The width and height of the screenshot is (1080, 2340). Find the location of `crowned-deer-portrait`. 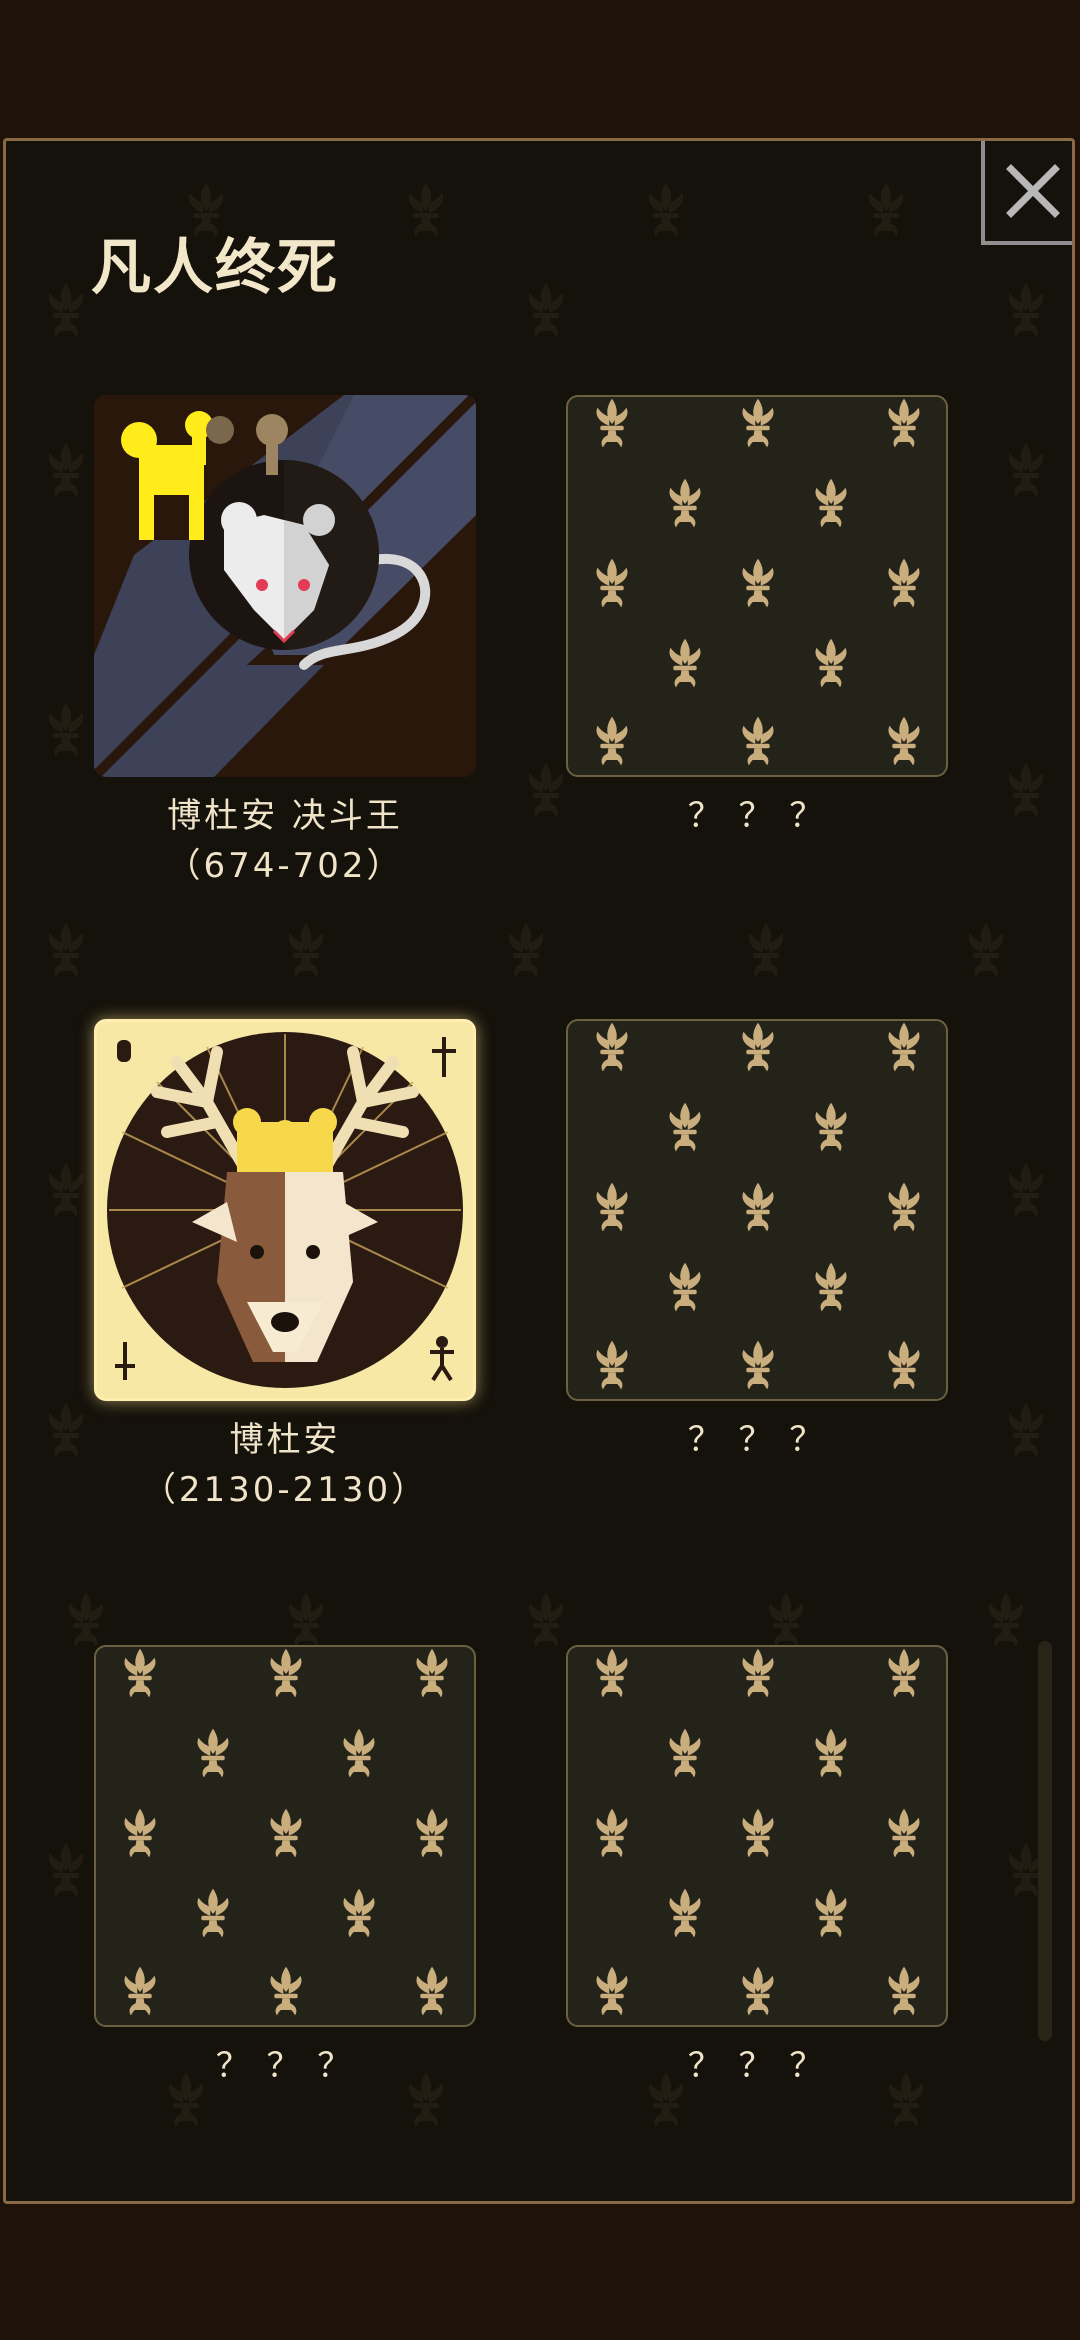

crowned-deer-portrait is located at coordinates (285, 1210).